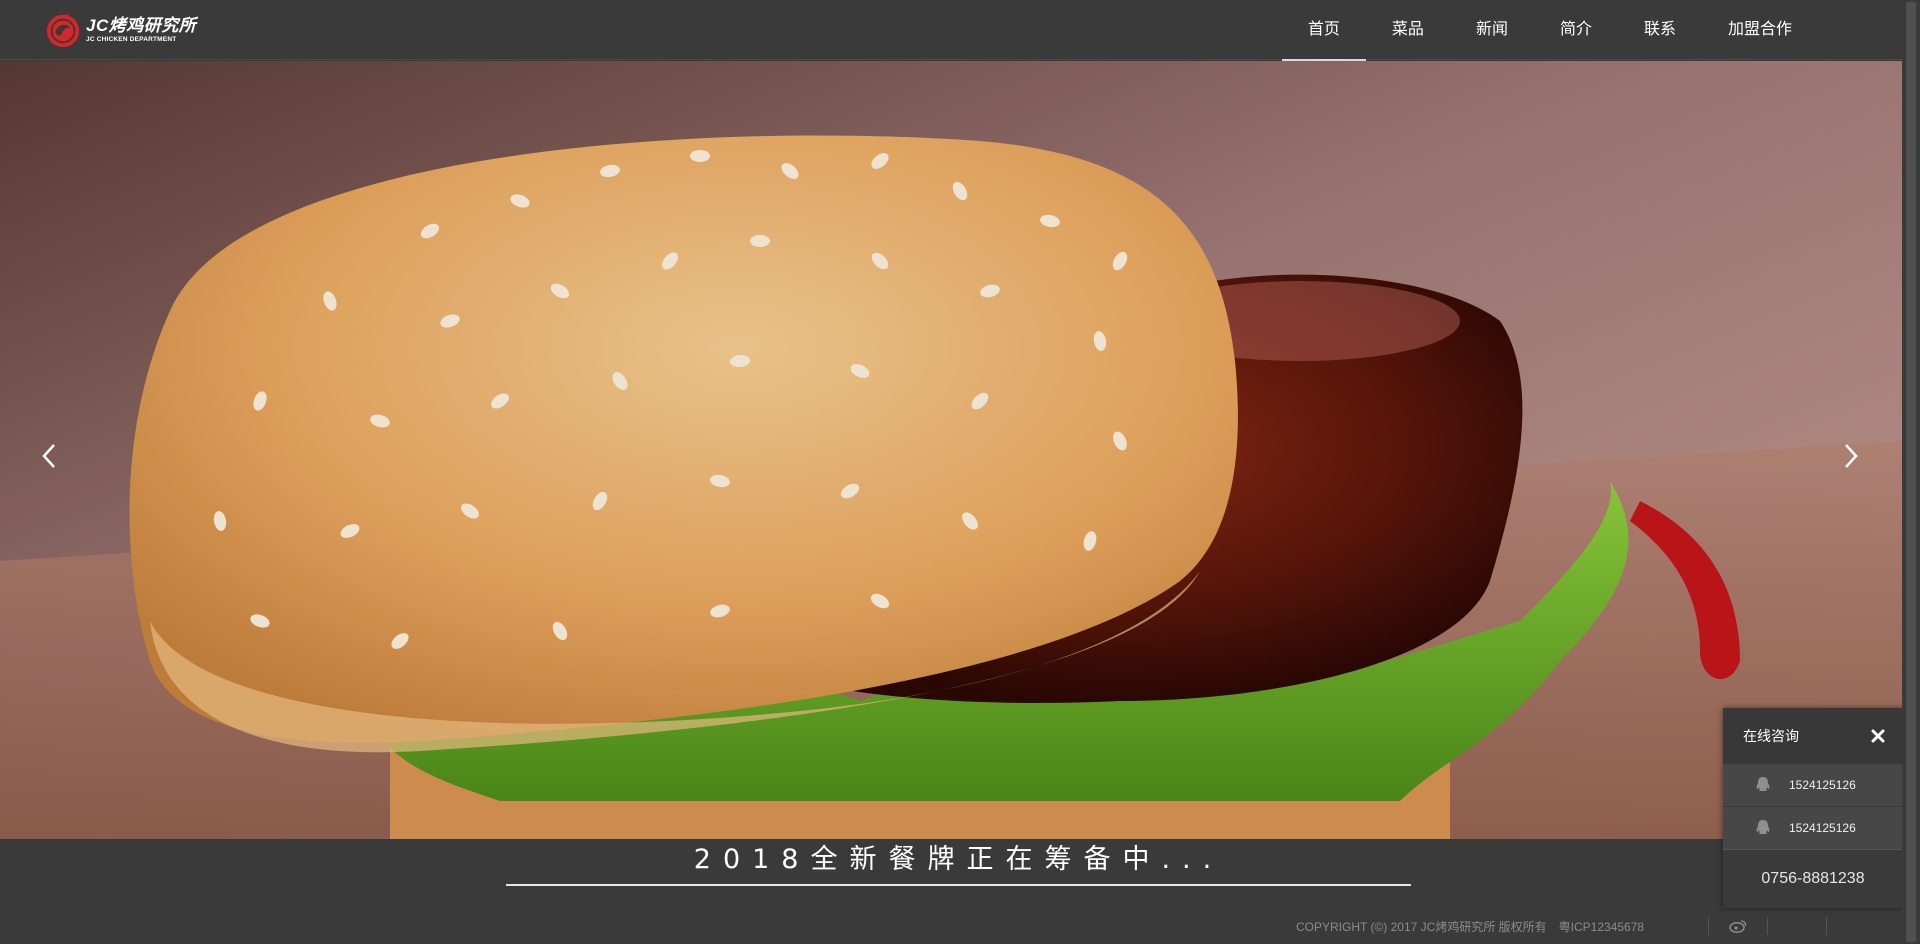 The image size is (1920, 944). Describe the element at coordinates (1601, 926) in the screenshot. I see `icp-number: 粤ICP12345678` at that location.